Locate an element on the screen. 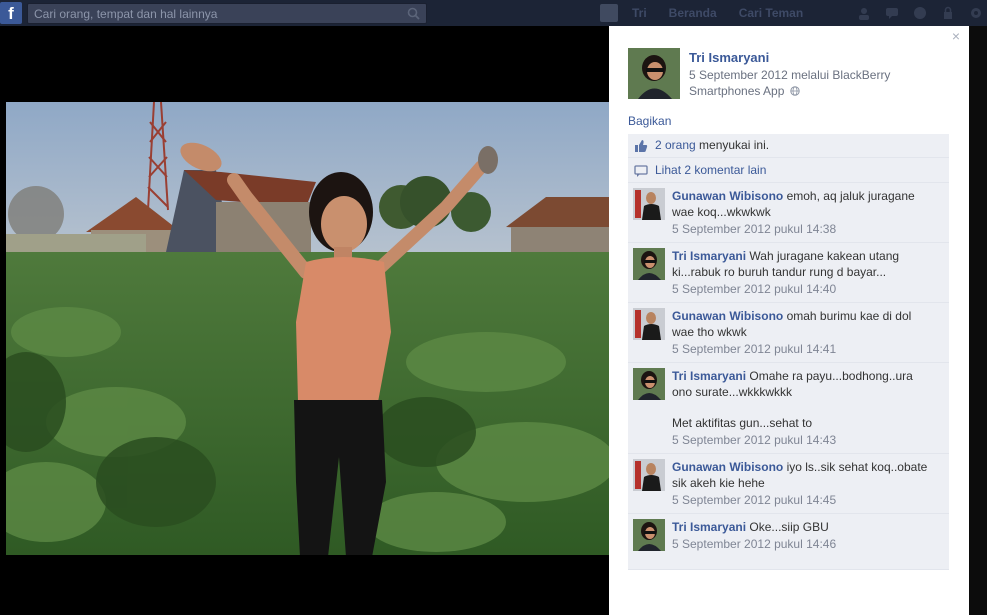 The width and height of the screenshot is (987, 615). view-more-comments-link: Lihat 2 komentar lain is located at coordinates (710, 170).